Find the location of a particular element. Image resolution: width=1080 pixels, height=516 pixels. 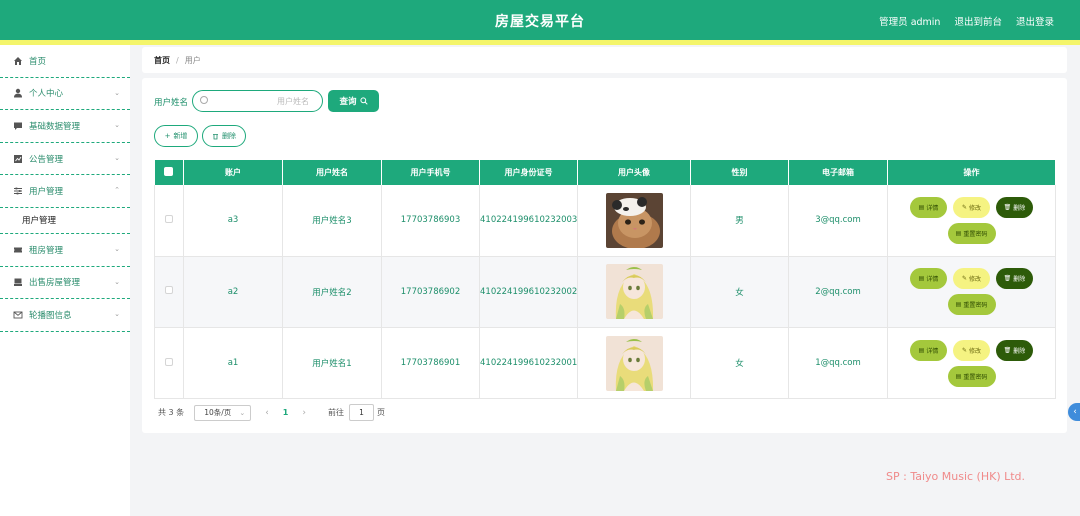

side-collapse-tab: ‹ is located at coordinates (1074, 412).